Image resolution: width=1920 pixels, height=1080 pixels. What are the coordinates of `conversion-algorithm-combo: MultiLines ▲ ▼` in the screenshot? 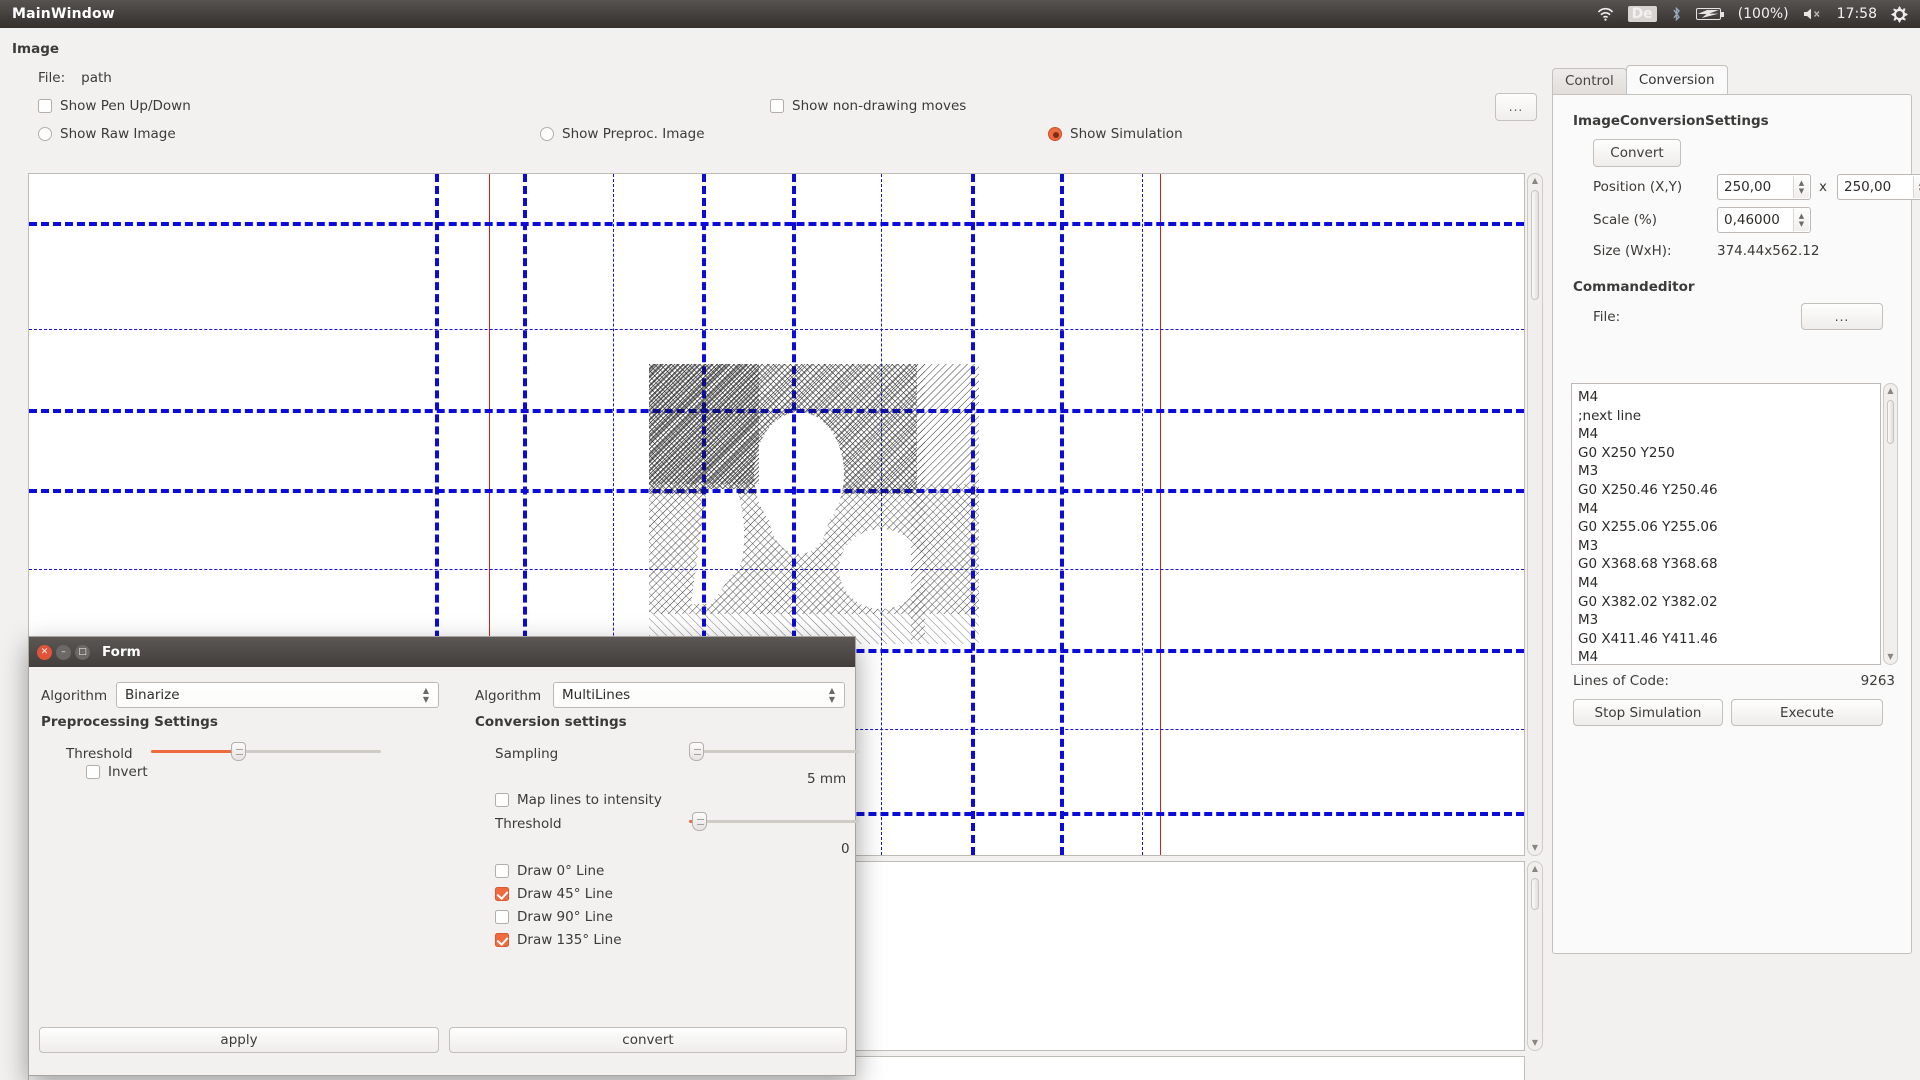 It's located at (699, 695).